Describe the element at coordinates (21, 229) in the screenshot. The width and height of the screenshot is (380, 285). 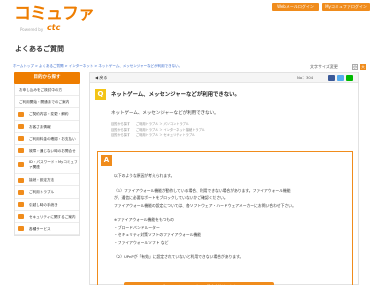
I see `grid-icon` at that location.